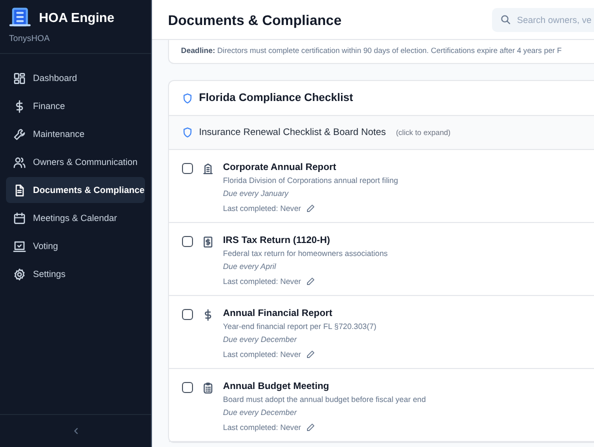  What do you see at coordinates (75, 190) in the screenshot?
I see `nav-item: Documents & Compliance` at bounding box center [75, 190].